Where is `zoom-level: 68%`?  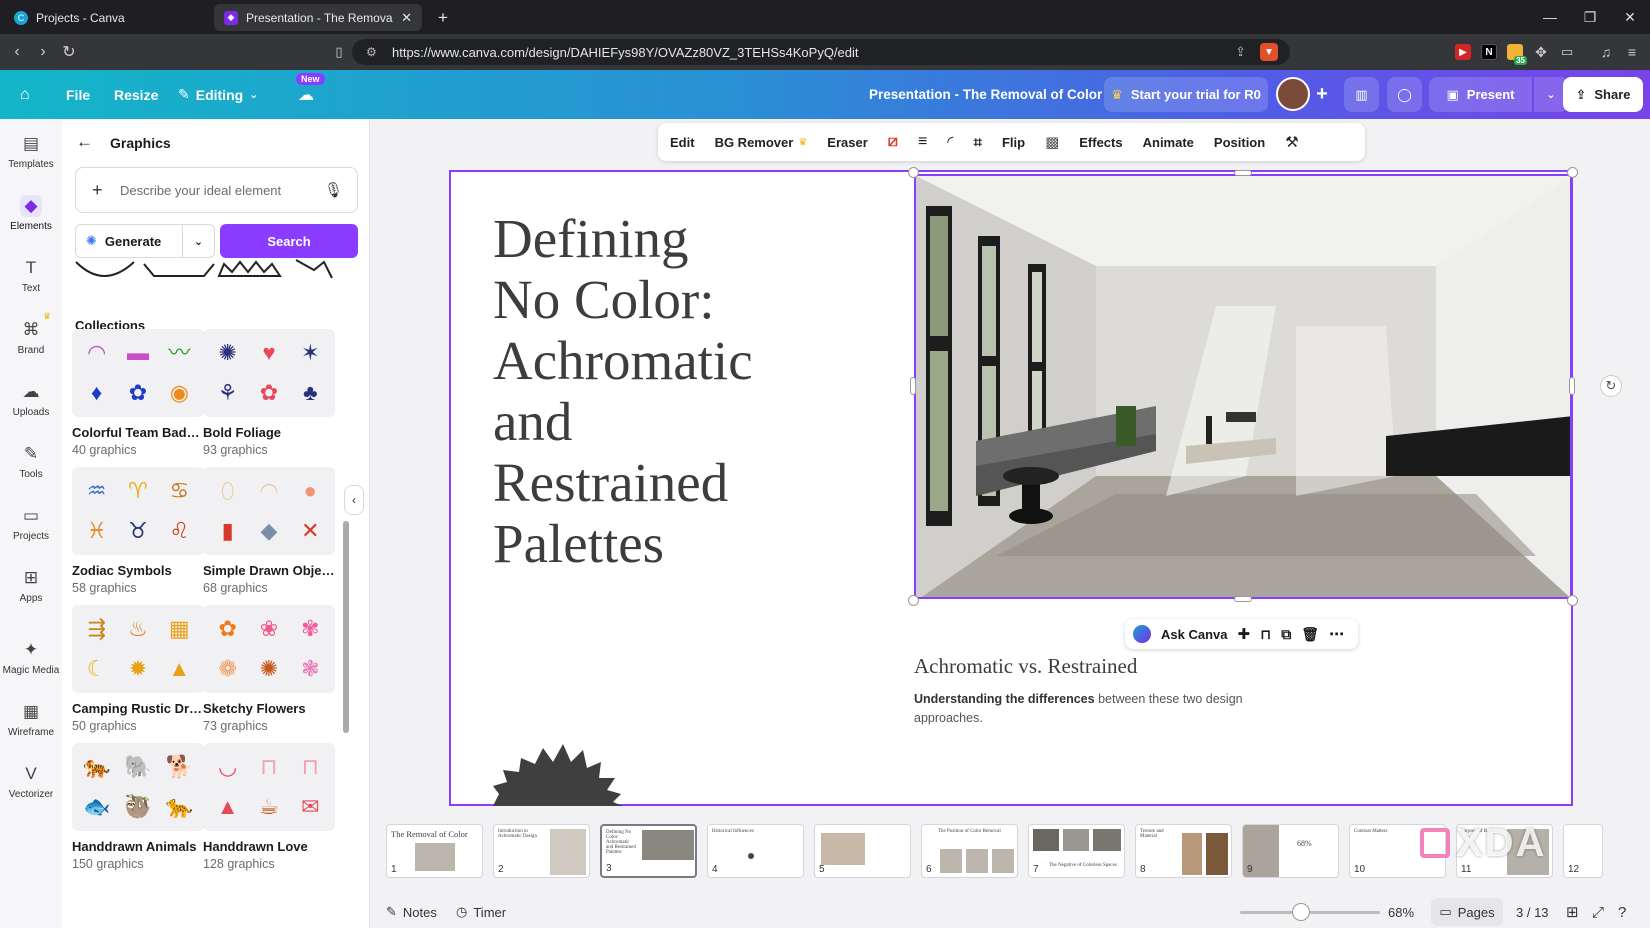
zoom-level: 68% is located at coordinates (1401, 912).